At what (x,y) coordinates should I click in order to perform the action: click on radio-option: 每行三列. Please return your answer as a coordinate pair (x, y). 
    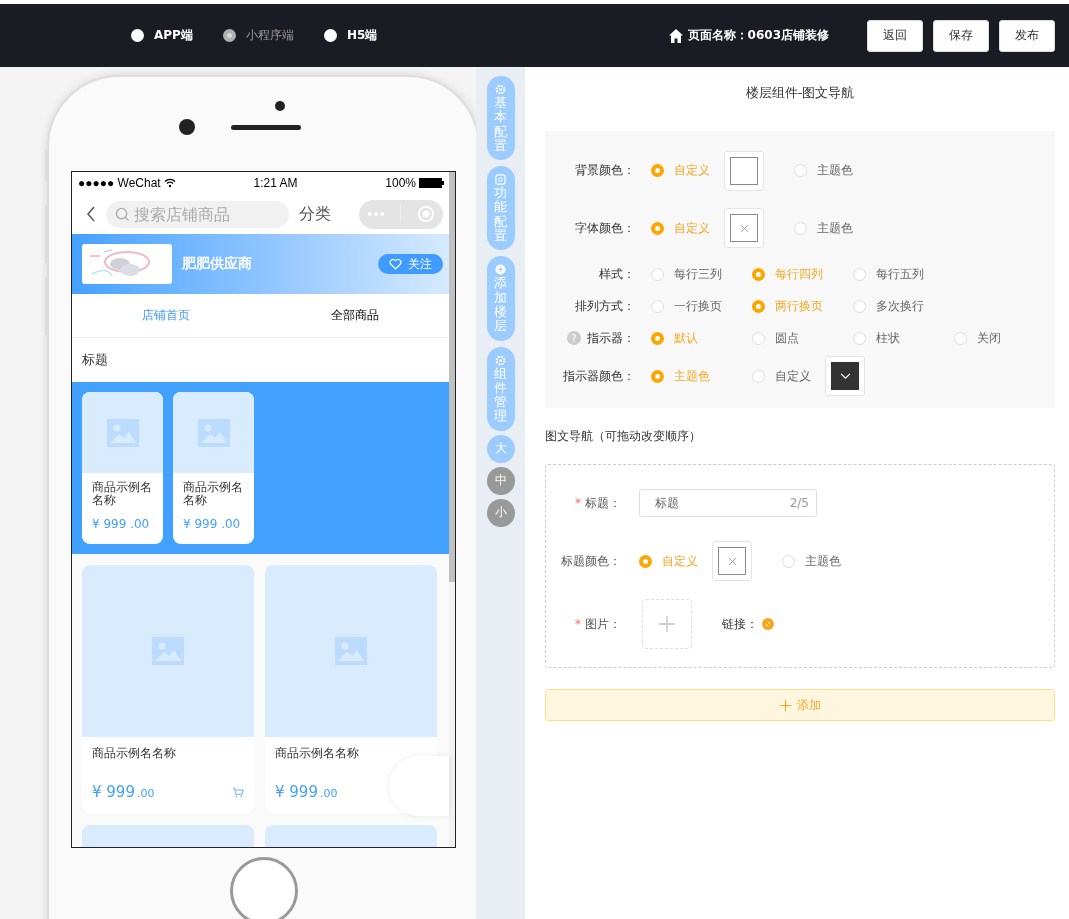
    Looking at the image, I should click on (701, 274).